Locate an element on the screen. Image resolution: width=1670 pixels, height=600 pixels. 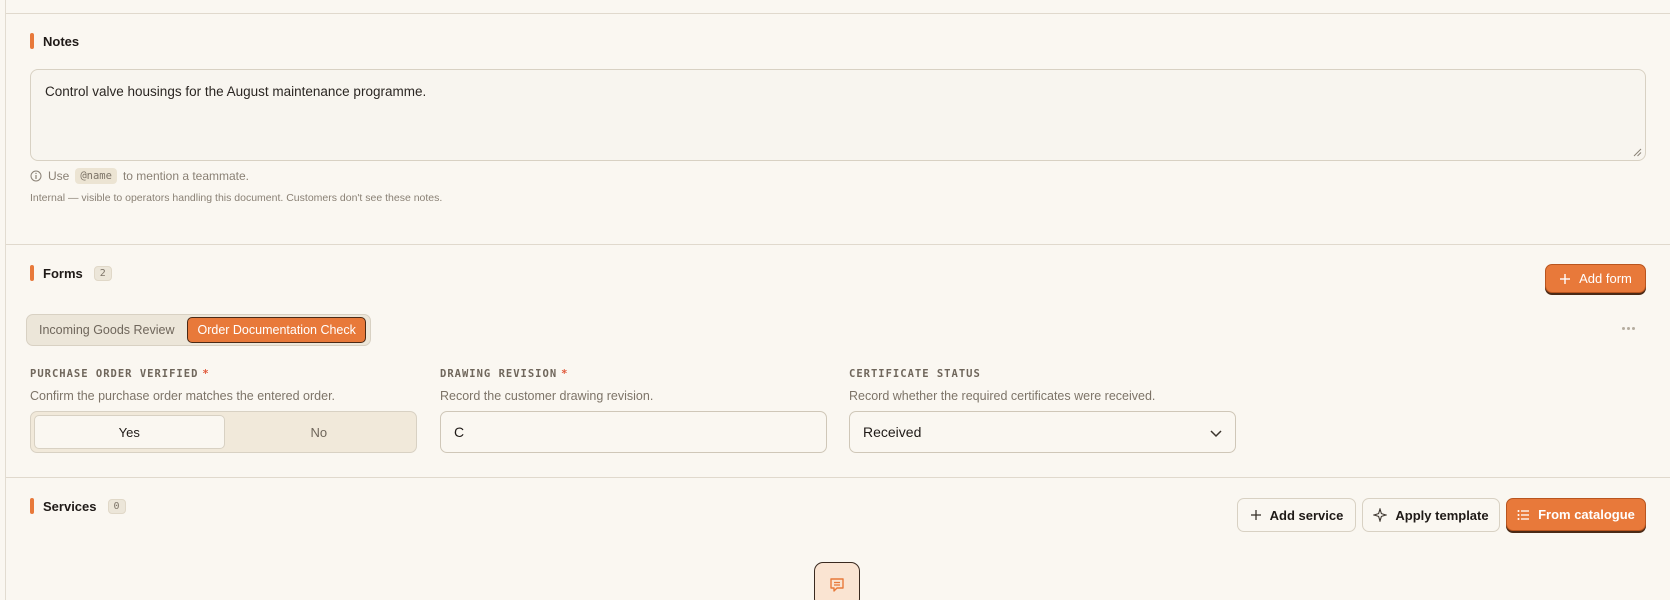
drawing-revision-help: Record the customer drawing revision. is located at coordinates (547, 396).